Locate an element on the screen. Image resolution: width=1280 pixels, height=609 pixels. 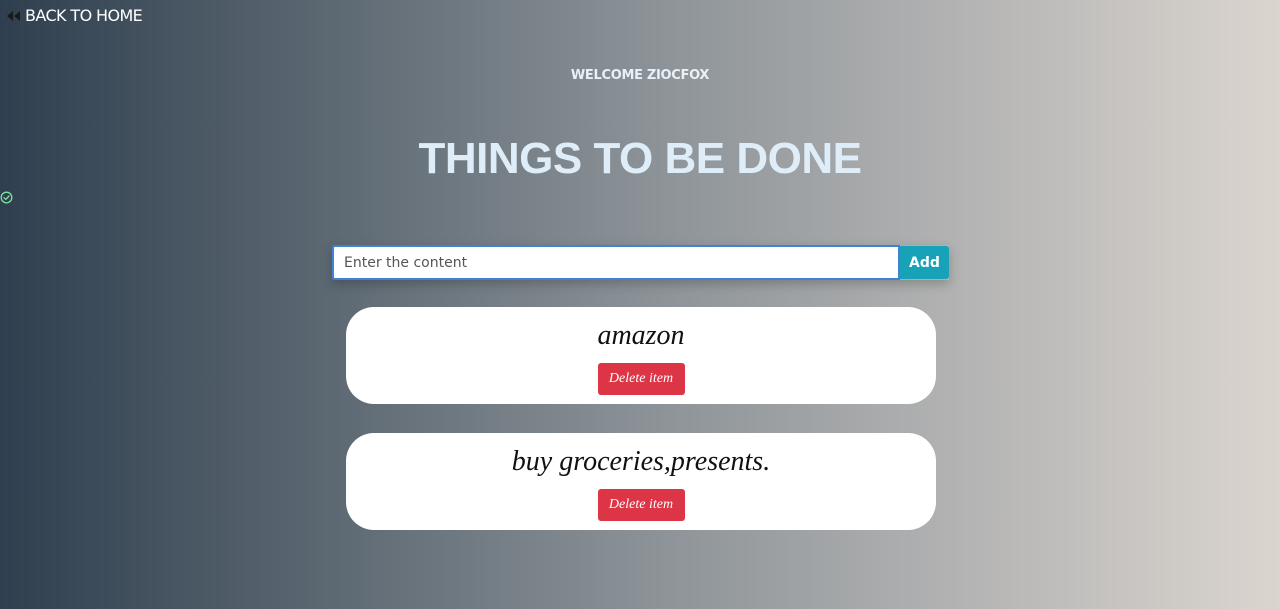
todo-text: amazon is located at coordinates (641, 335).